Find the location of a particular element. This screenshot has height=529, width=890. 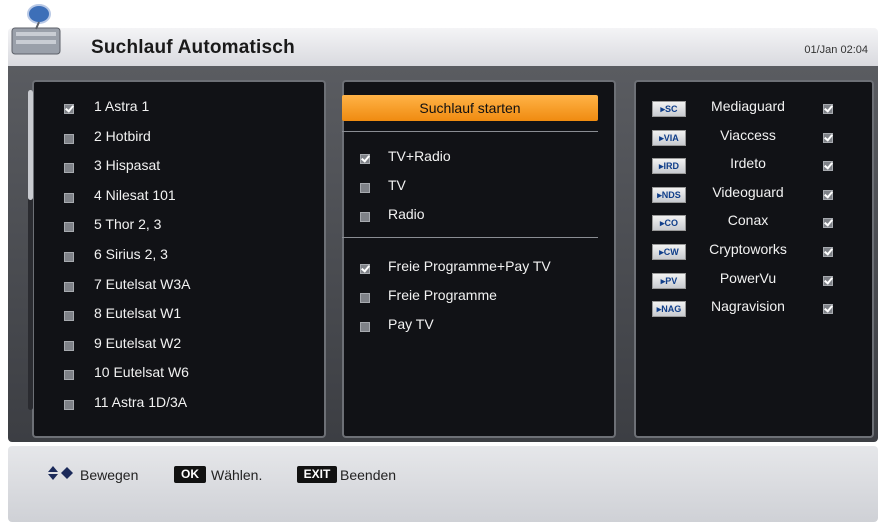

help-bar is located at coordinates (443, 484).